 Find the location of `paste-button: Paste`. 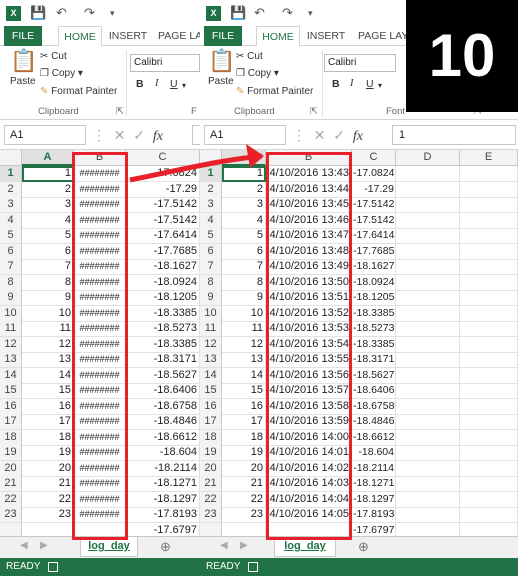

paste-button: Paste is located at coordinates (23, 81).